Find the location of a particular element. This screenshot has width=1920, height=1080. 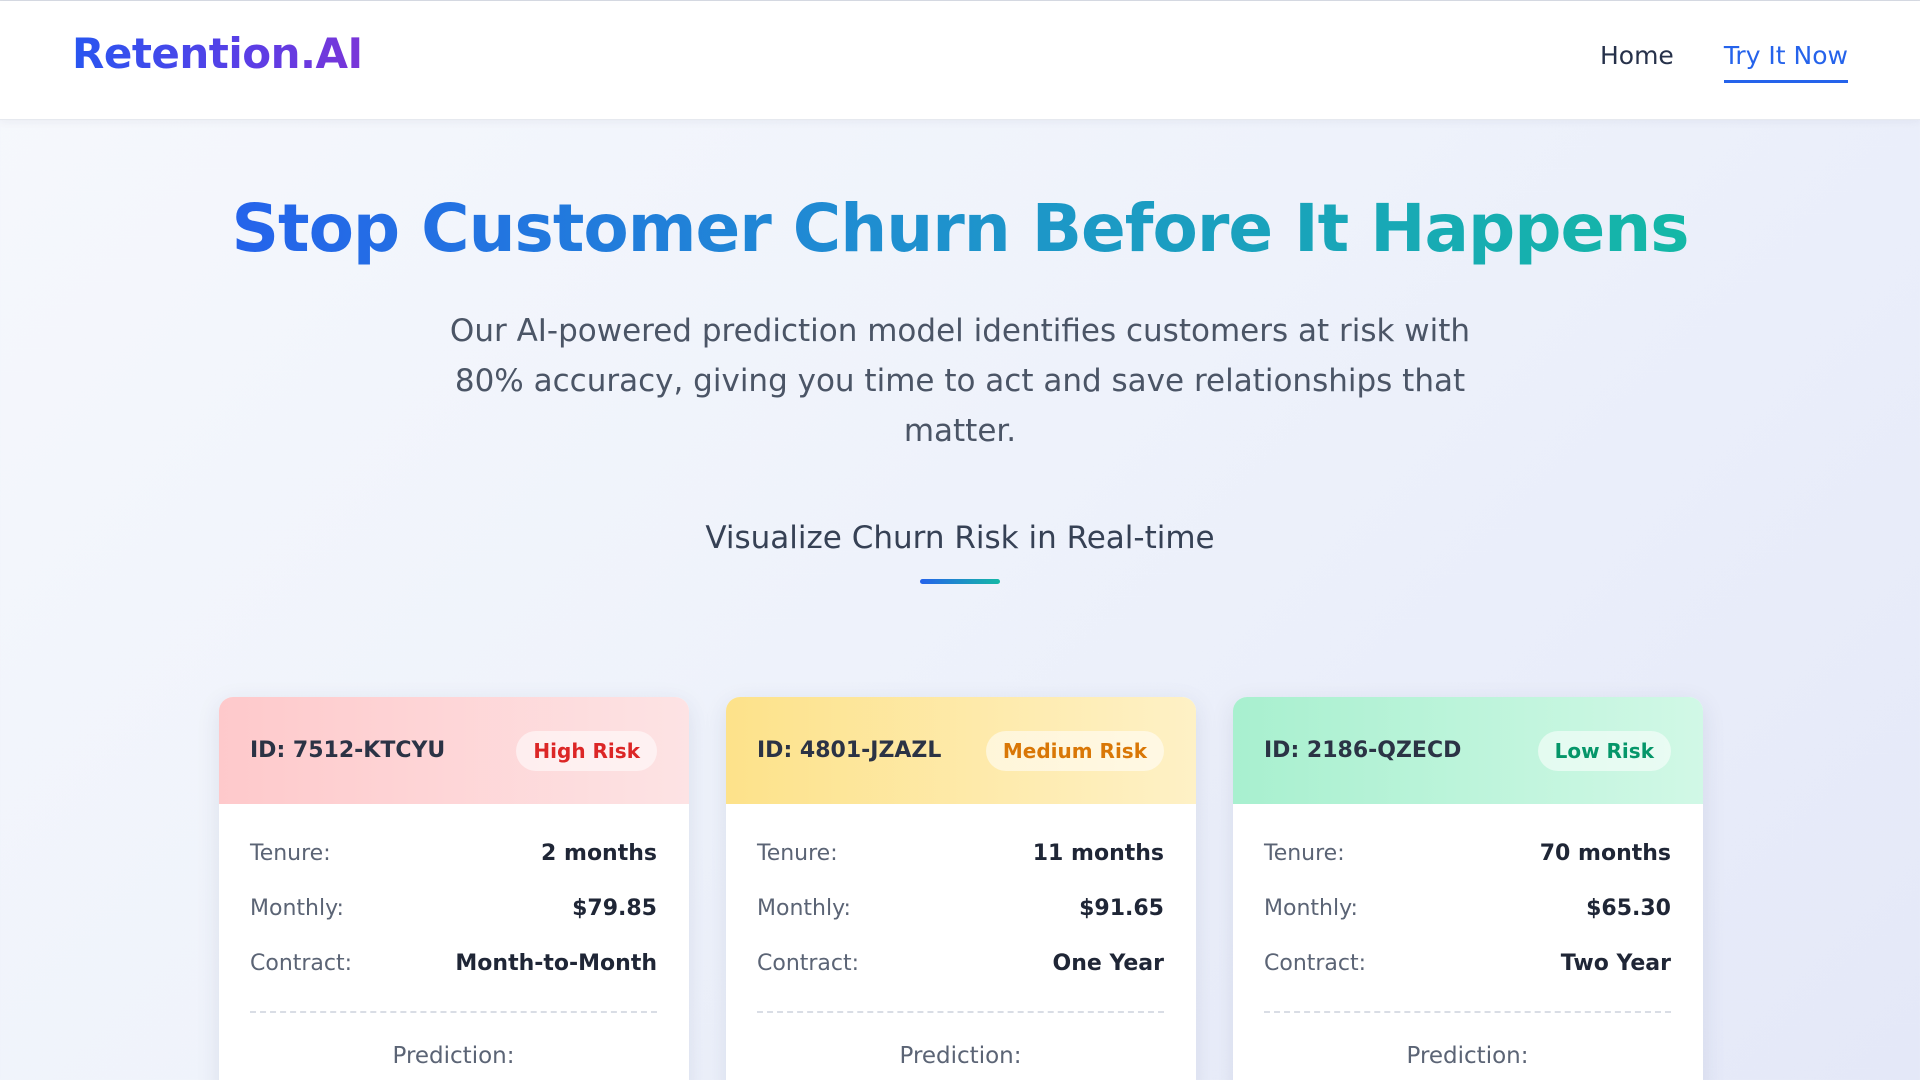

tenure-value: 11 months is located at coordinates (1098, 853).